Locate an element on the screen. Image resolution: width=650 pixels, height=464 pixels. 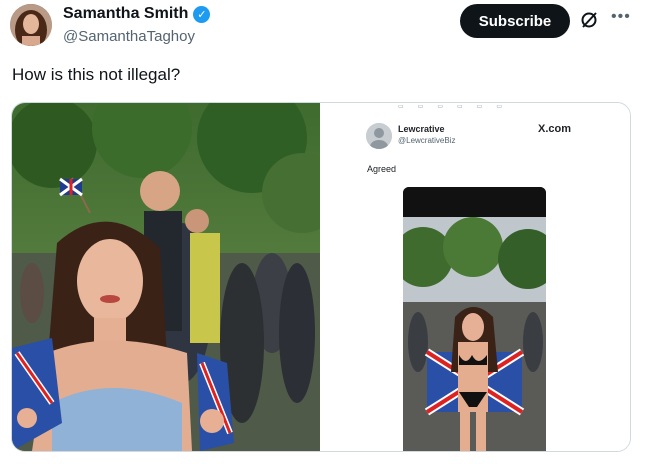
author-name: Samantha Smith is located at coordinates (125, 14).